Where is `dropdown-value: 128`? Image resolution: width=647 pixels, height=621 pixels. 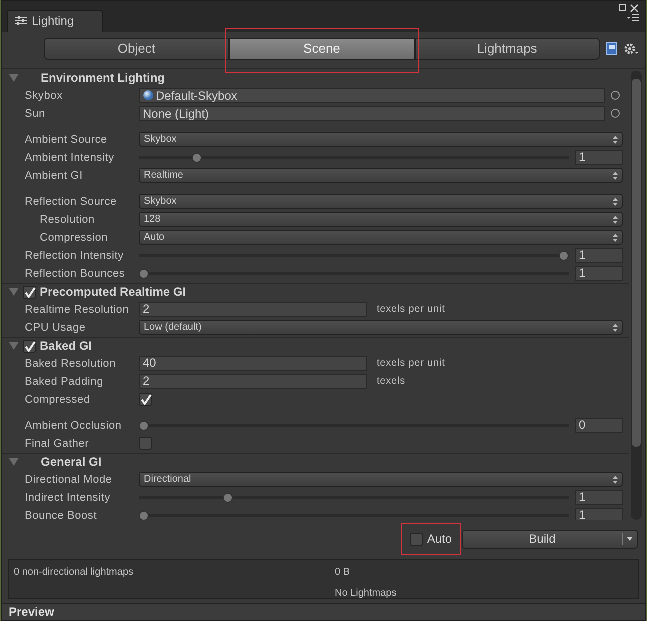
dropdown-value: 128 is located at coordinates (152, 220).